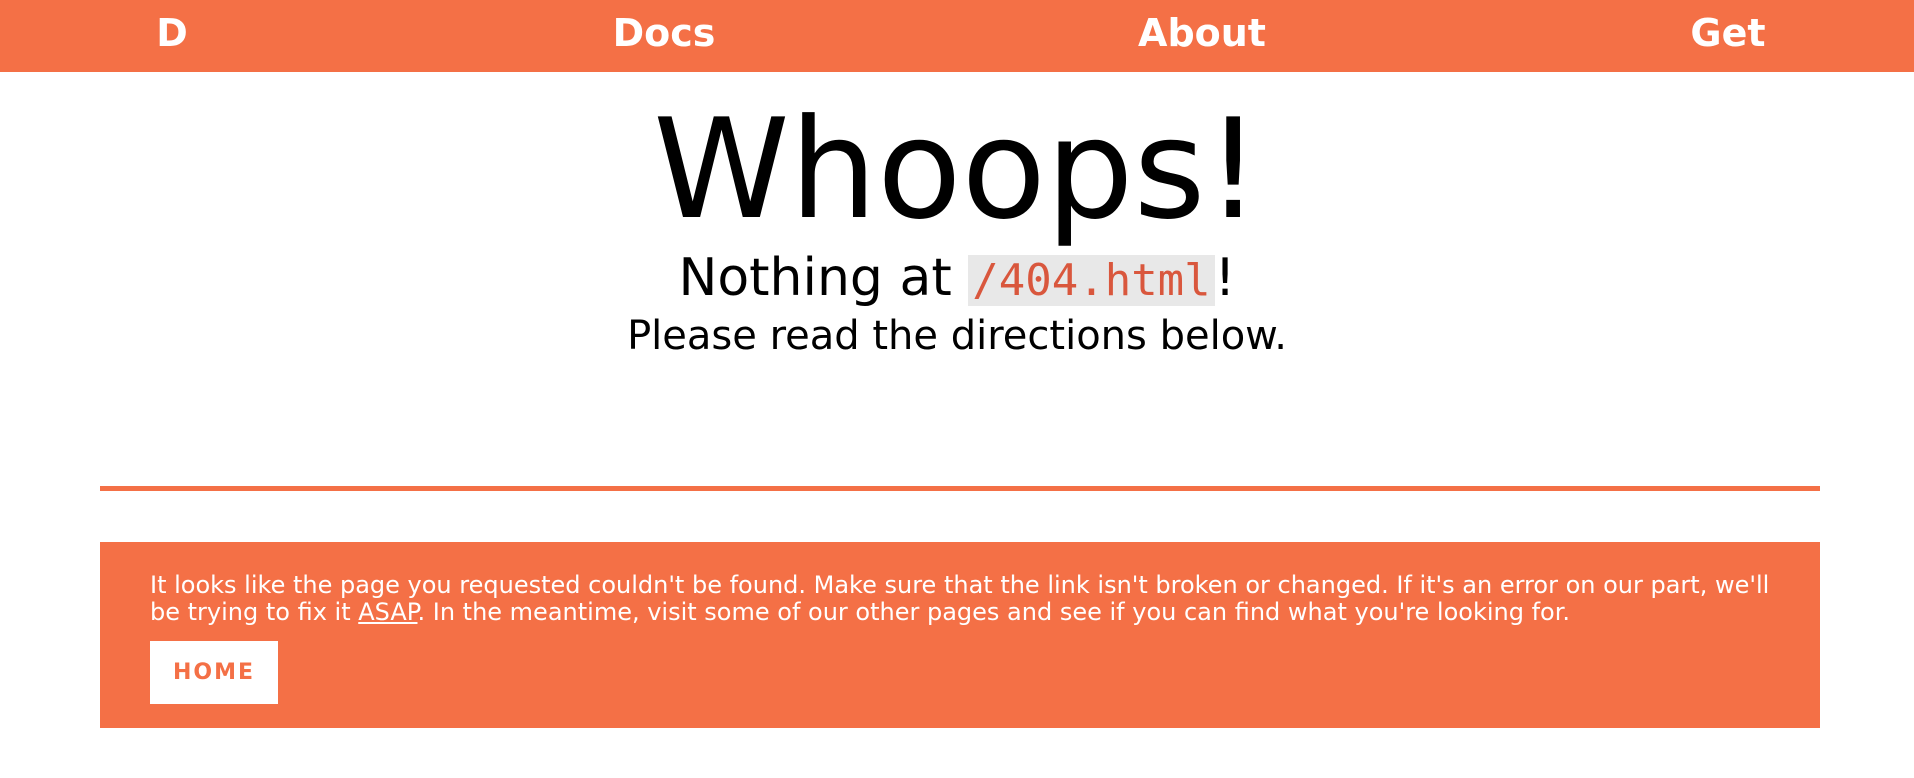 The height and width of the screenshot is (778, 1914). What do you see at coordinates (823, 278) in the screenshot?
I see `not-found-prefix: Nothing at` at bounding box center [823, 278].